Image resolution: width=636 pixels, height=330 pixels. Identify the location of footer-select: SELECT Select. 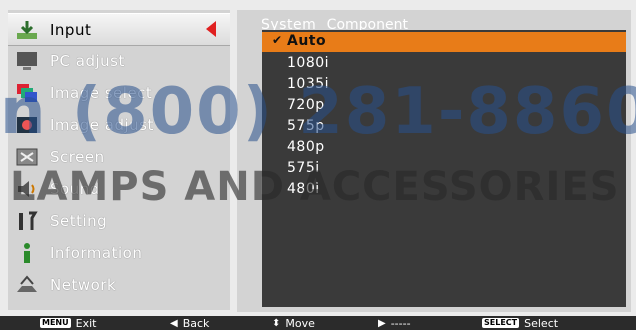
(520, 323).